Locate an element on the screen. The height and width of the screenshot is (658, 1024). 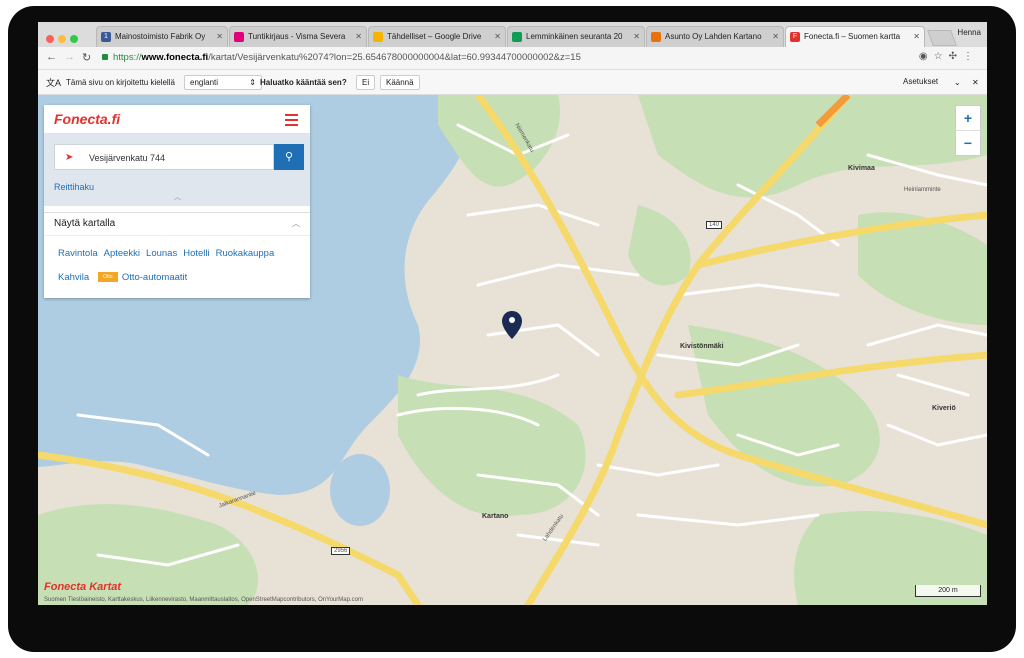
category-lounas: Lounas is located at coordinates (161, 253).